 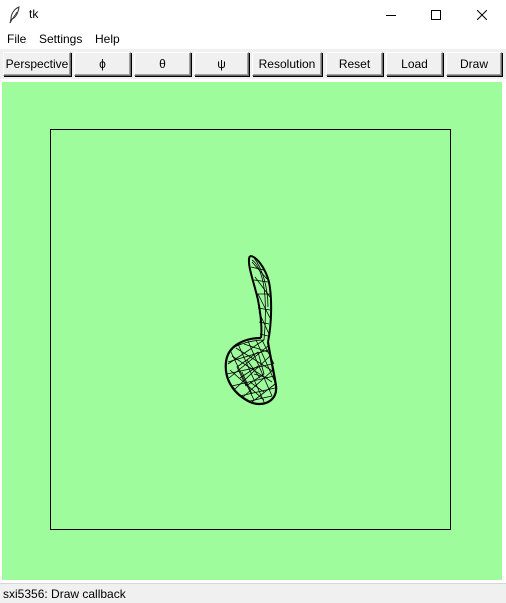 I want to click on close-button, so click(x=482, y=15).